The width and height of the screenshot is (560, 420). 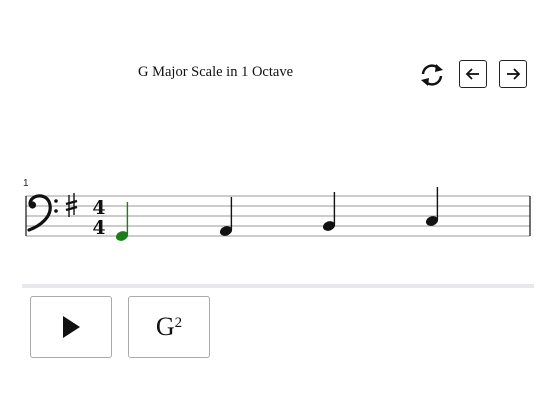 I want to click on note-name-label: G2, so click(x=169, y=327).